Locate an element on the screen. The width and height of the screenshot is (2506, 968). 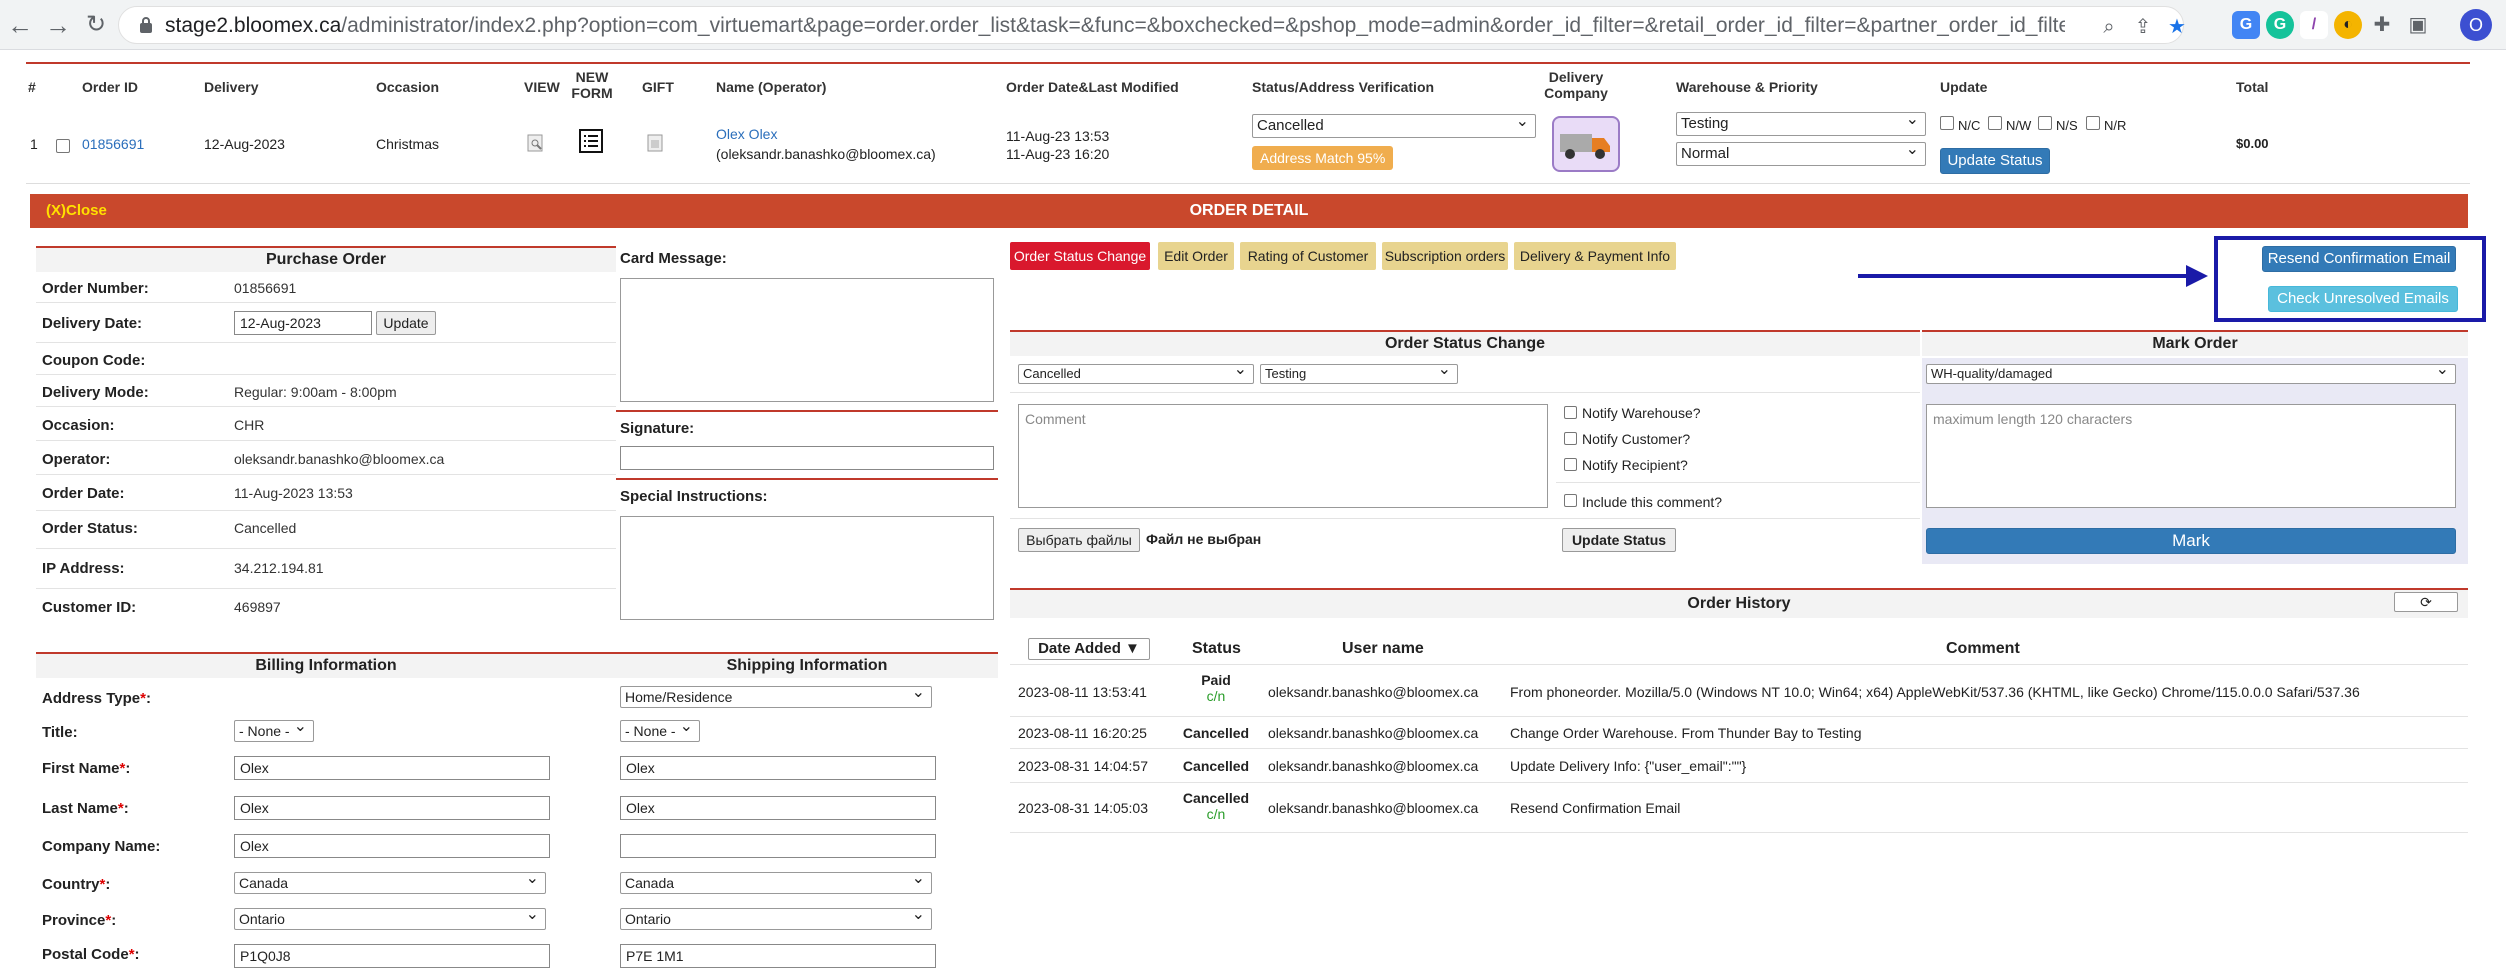
choose-files-button: Выбрать файлы is located at coordinates (1079, 540).